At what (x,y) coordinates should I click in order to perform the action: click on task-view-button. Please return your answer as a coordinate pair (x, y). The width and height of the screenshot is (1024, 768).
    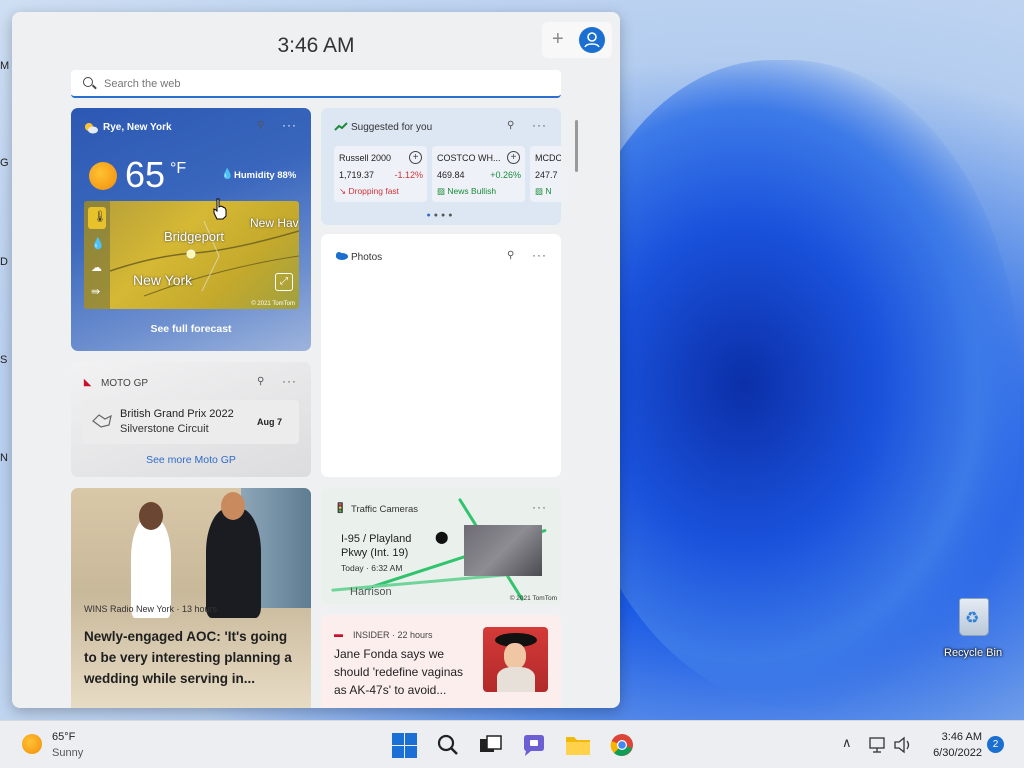
    Looking at the image, I should click on (490, 745).